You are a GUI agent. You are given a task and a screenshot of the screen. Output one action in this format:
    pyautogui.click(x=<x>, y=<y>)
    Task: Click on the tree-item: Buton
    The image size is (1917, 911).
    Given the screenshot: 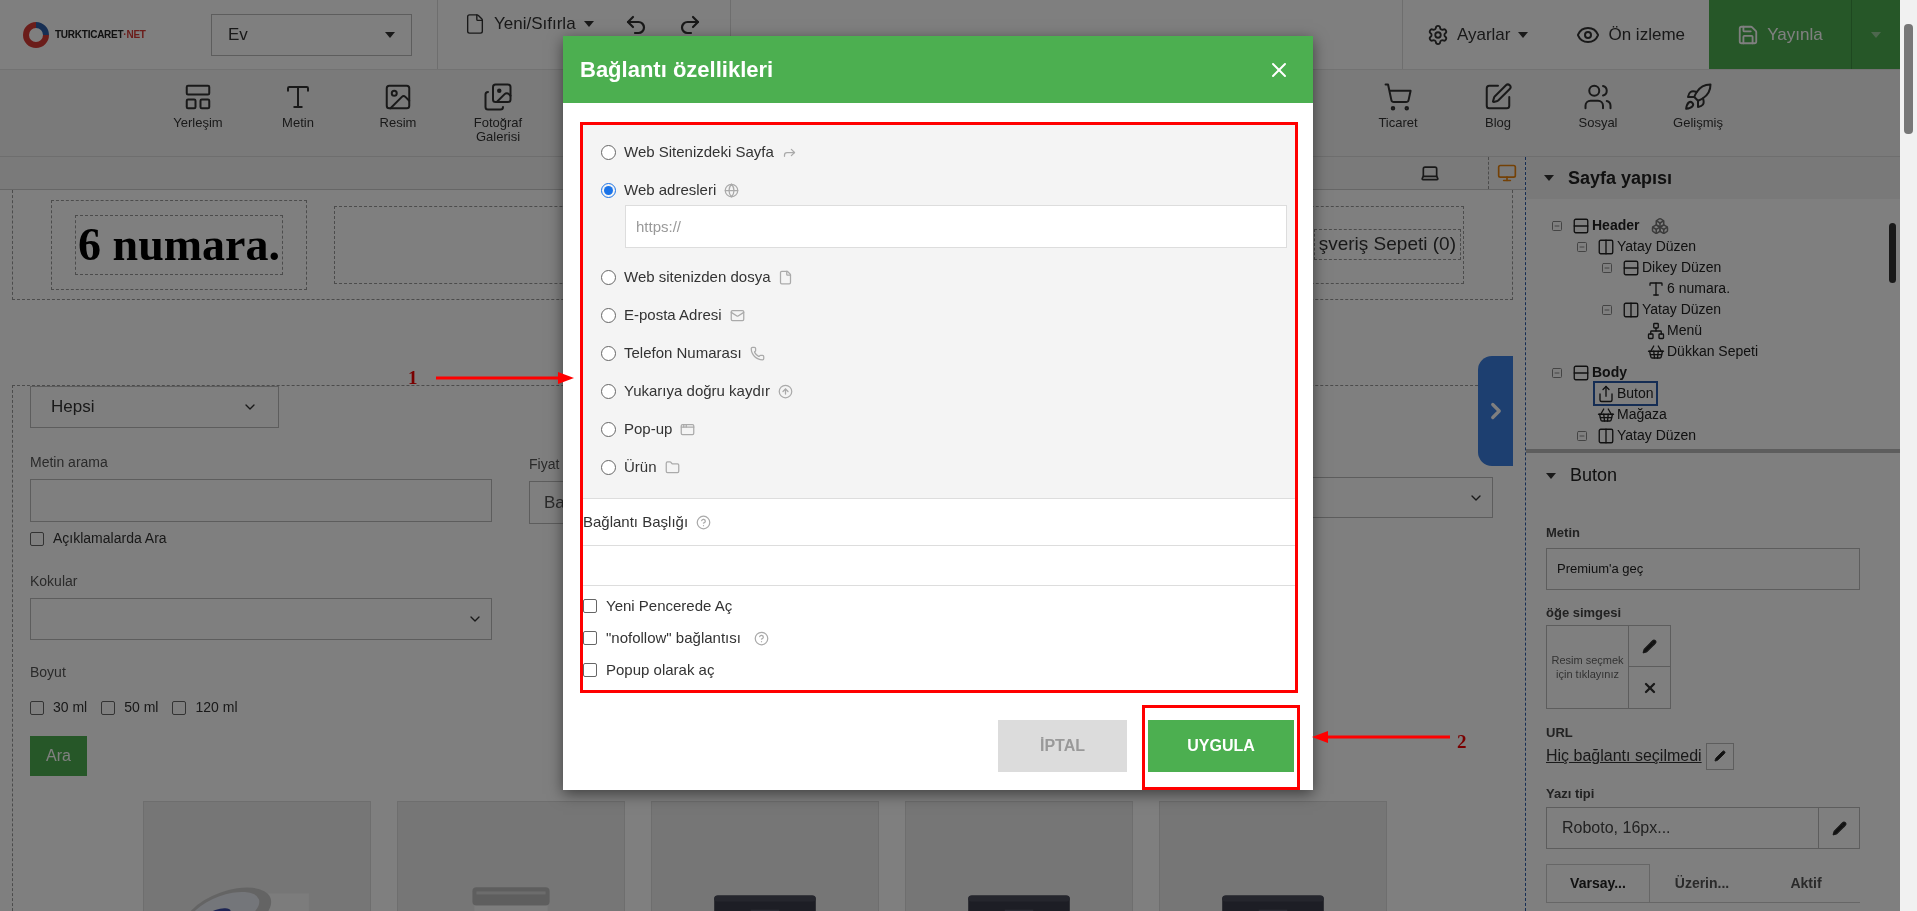 What is the action you would take?
    pyautogui.click(x=1625, y=393)
    